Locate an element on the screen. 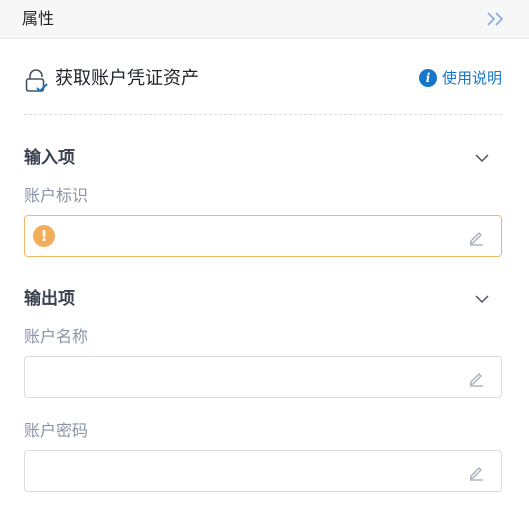 This screenshot has width=529, height=518. info-icon: i is located at coordinates (427, 78).